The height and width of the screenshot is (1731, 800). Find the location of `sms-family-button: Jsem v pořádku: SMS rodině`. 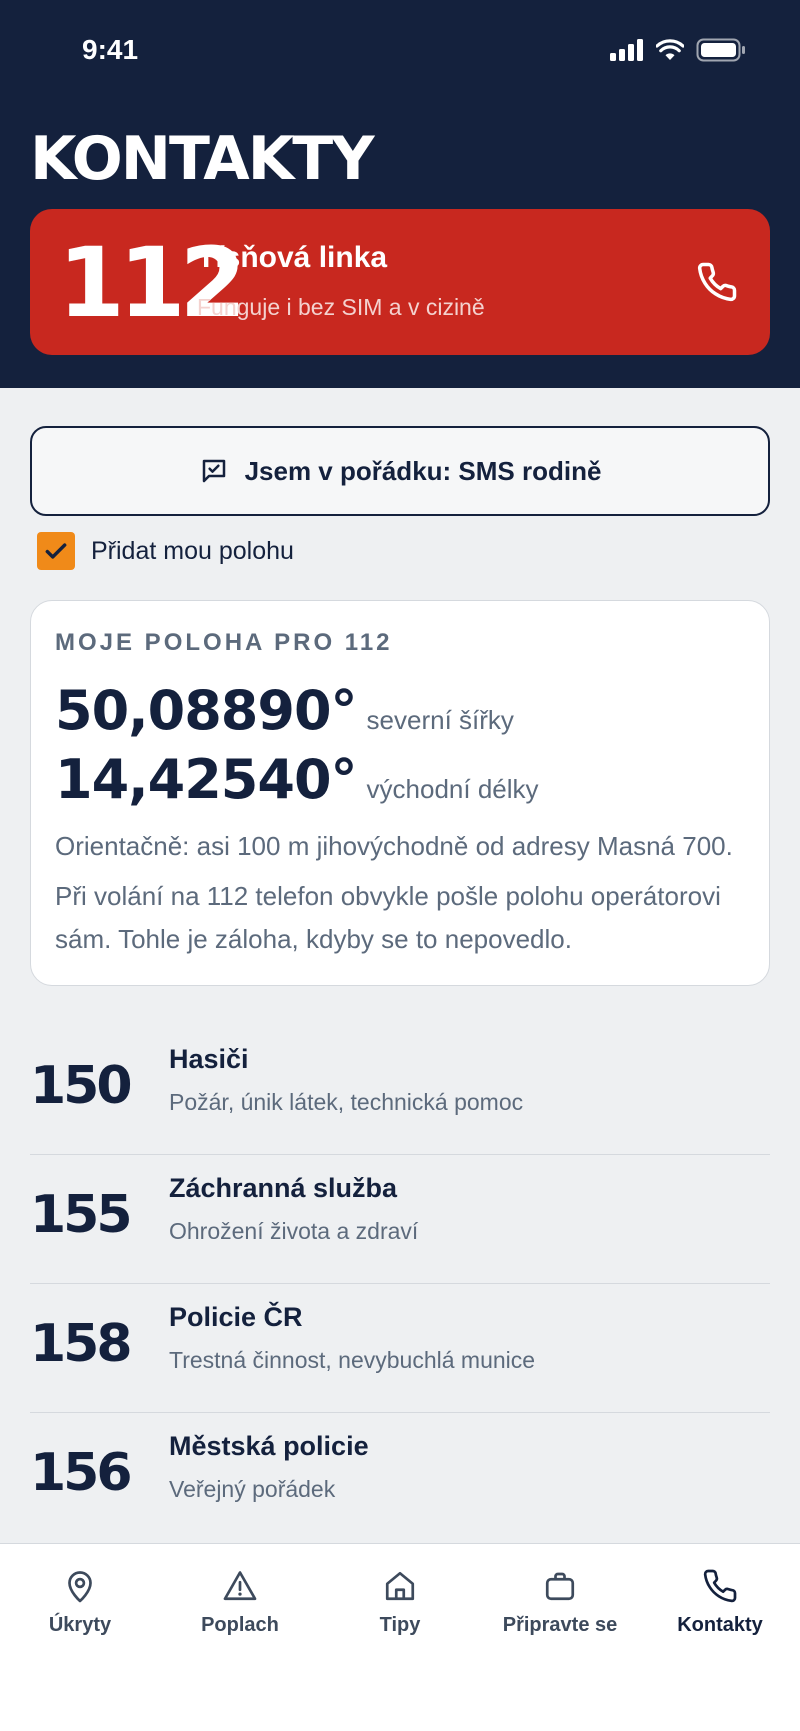

sms-family-button: Jsem v pořádku: SMS rodině is located at coordinates (400, 471).